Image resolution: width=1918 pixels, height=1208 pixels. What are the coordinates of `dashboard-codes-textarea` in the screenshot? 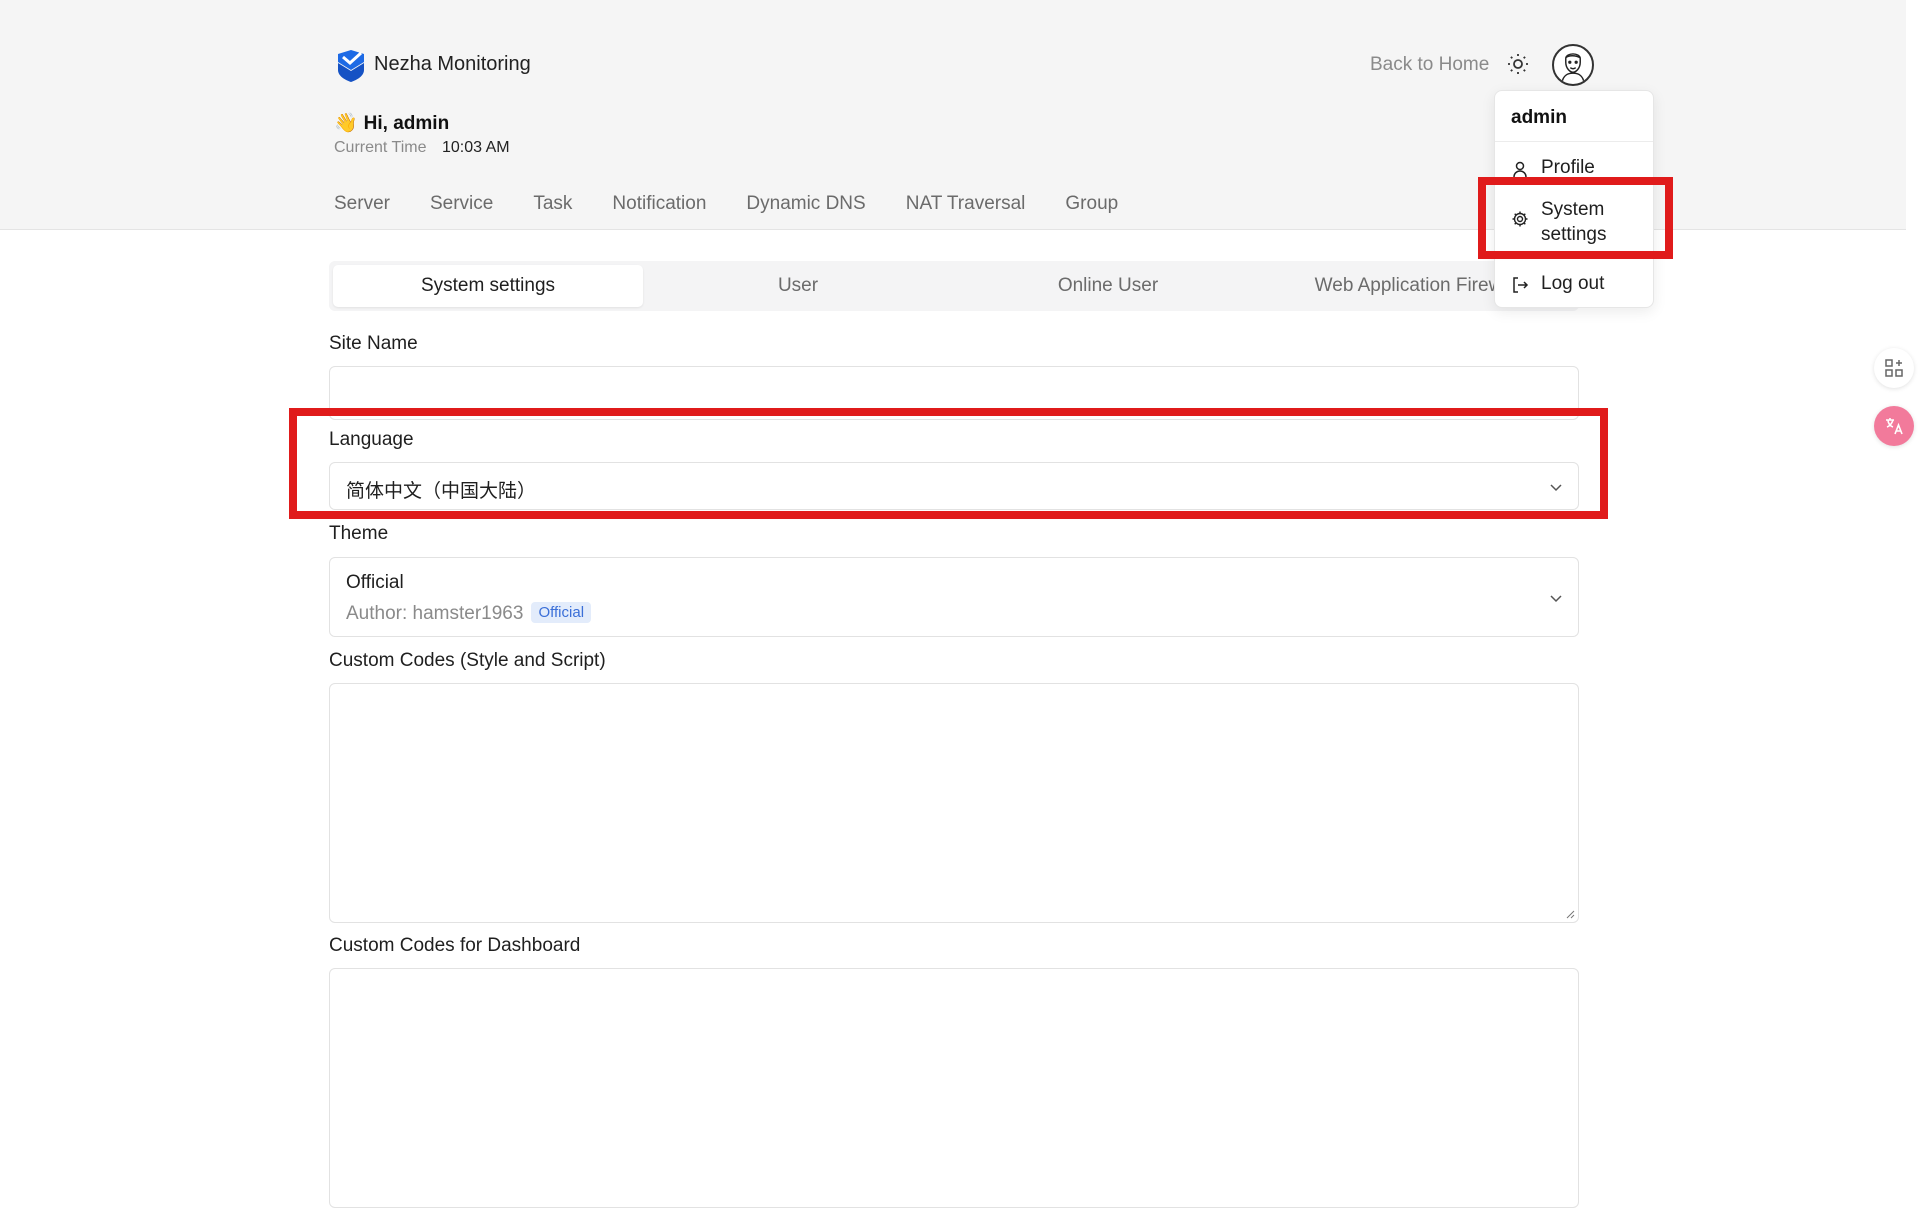 It's located at (954, 1088).